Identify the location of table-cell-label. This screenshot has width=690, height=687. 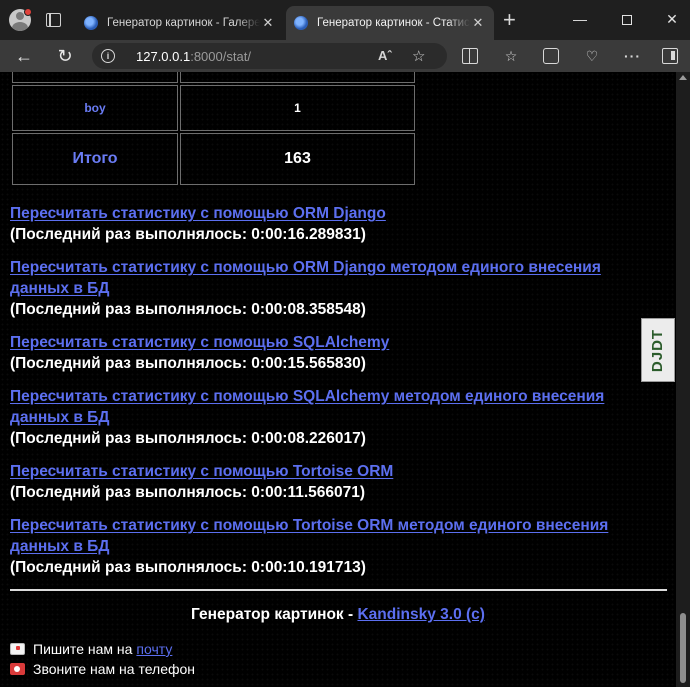
(95, 77).